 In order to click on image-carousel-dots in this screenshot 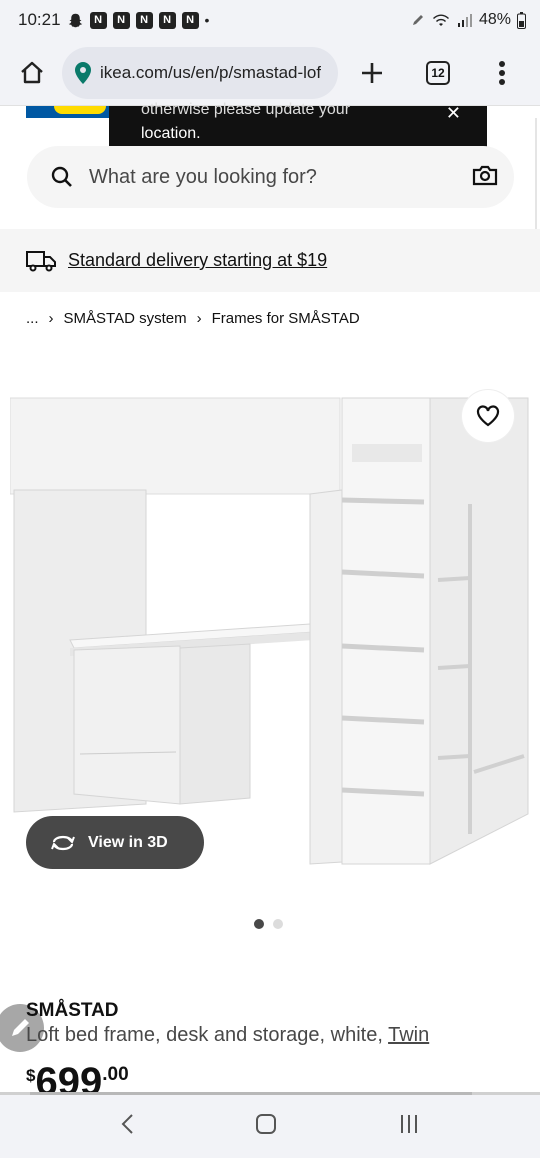, I will do `click(268, 924)`.